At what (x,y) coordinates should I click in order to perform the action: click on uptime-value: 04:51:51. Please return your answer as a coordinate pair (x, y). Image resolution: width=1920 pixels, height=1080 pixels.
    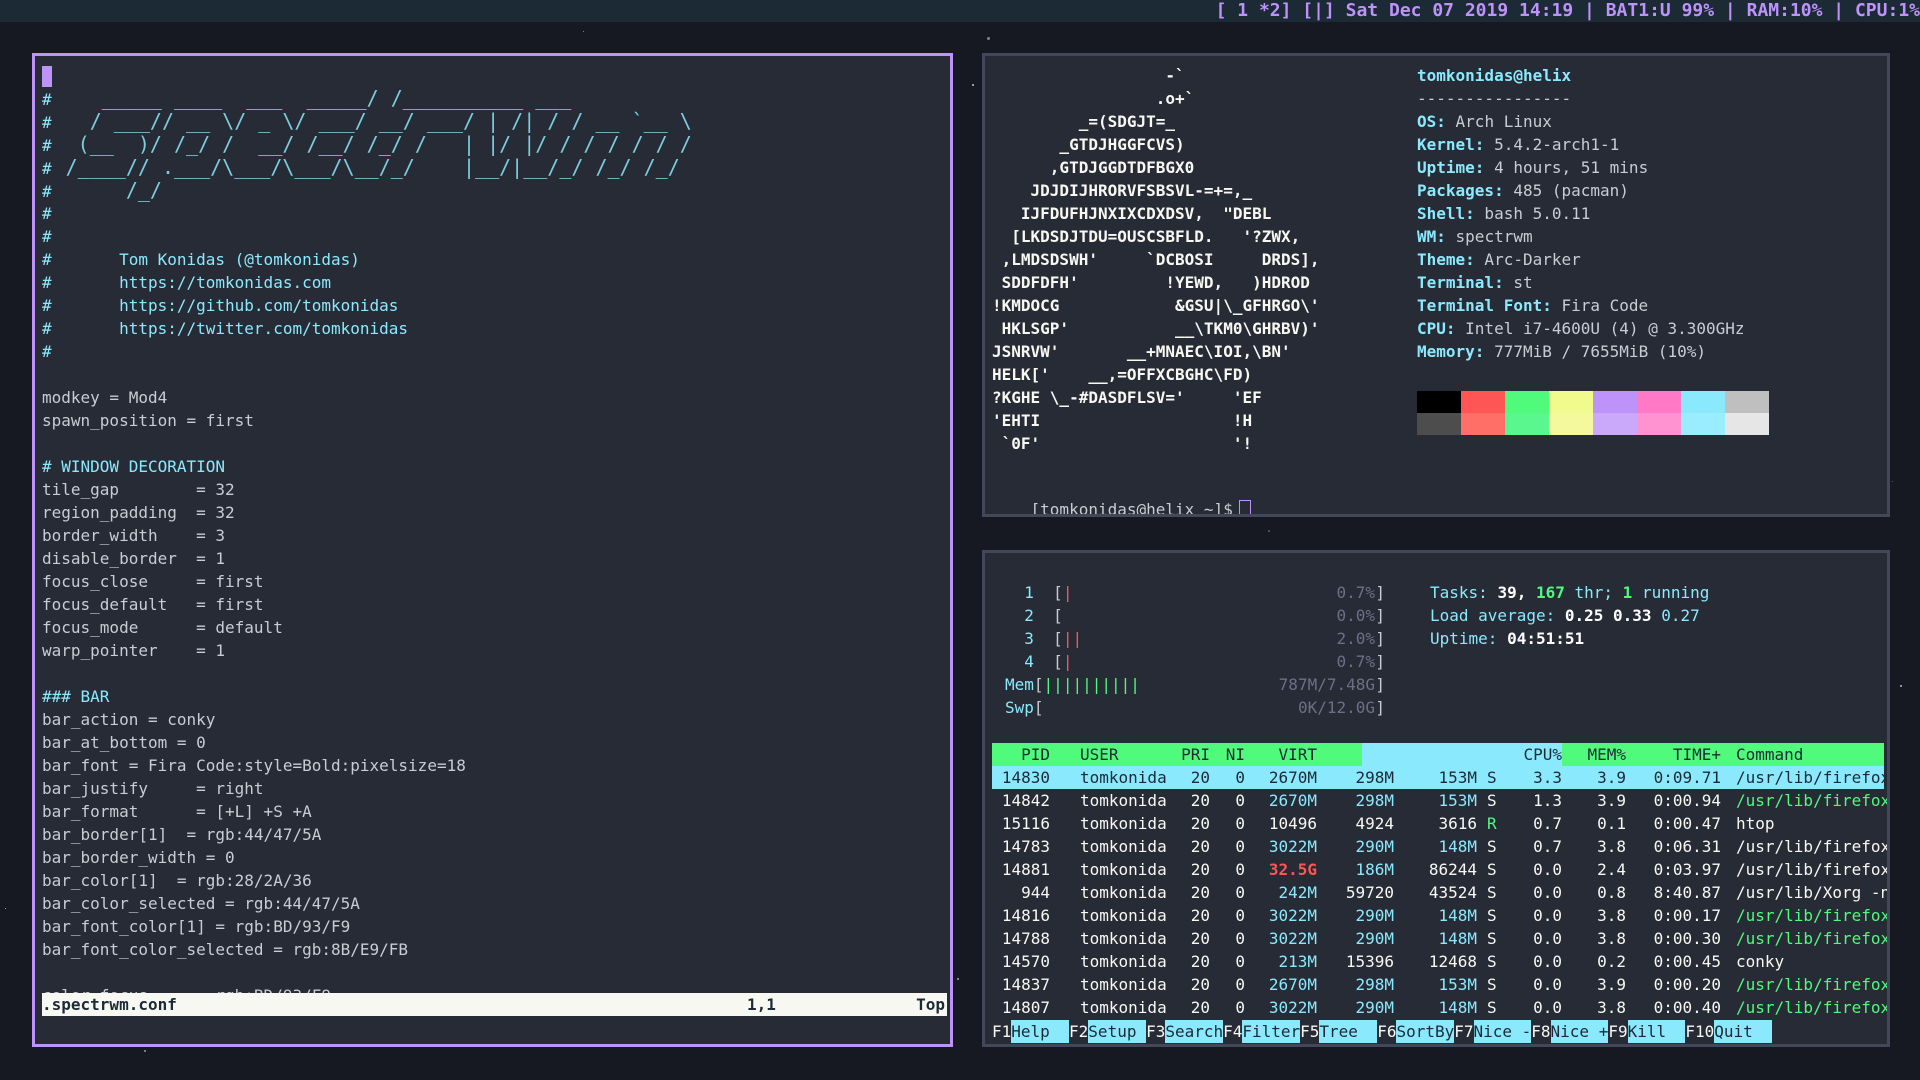
    Looking at the image, I should click on (1546, 638).